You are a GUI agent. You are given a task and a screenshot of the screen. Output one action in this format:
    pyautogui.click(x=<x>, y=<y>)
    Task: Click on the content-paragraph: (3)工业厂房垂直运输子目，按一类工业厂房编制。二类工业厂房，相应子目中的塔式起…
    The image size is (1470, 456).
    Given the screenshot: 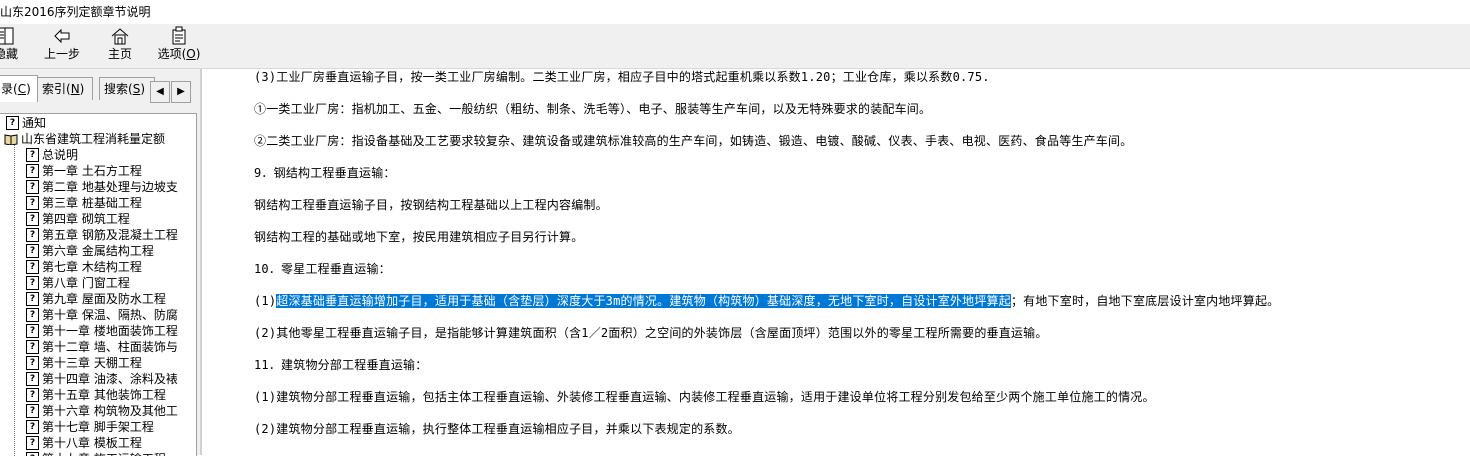 What is the action you would take?
    pyautogui.click(x=622, y=77)
    